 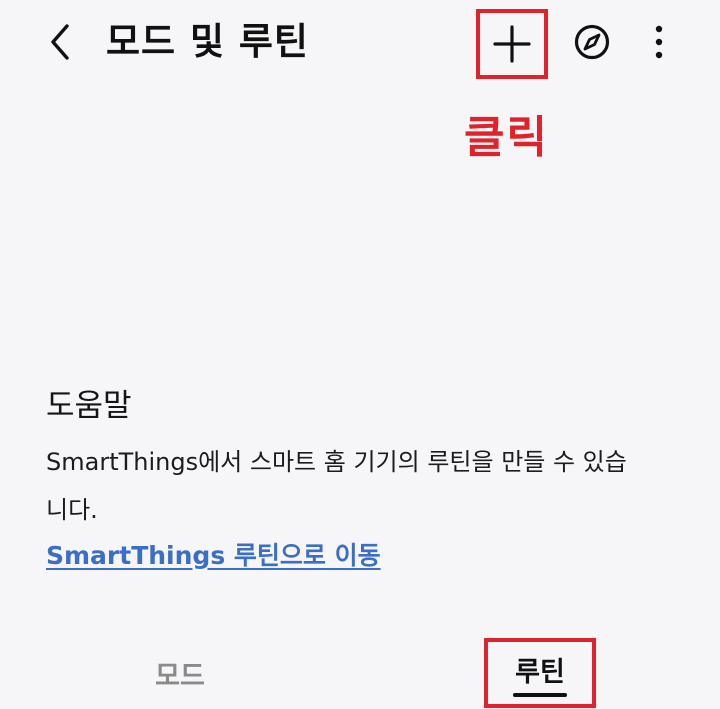 I want to click on tab-modes: 모드, so click(x=180, y=673).